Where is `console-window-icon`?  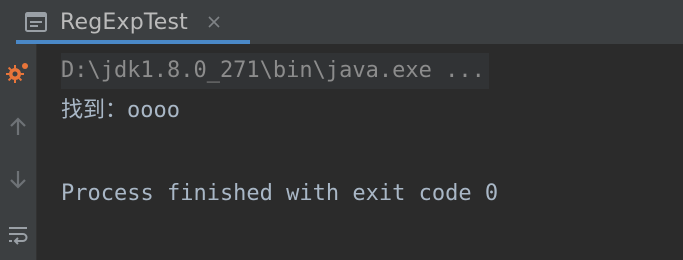
console-window-icon is located at coordinates (36, 22).